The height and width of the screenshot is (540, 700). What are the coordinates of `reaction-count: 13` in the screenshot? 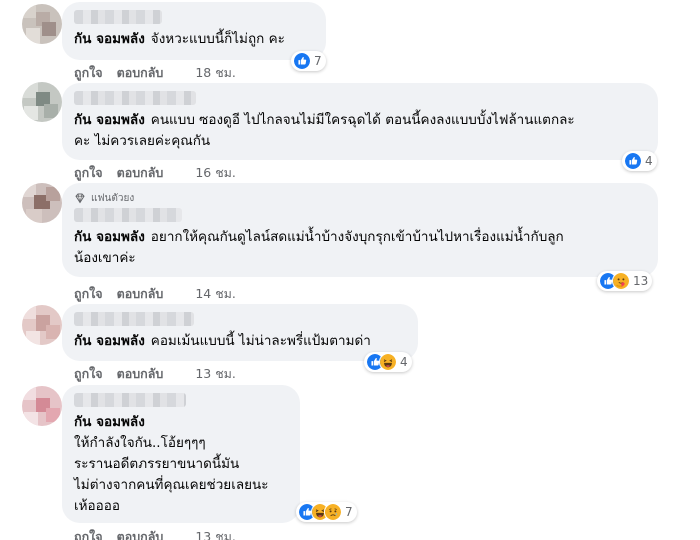 It's located at (641, 281).